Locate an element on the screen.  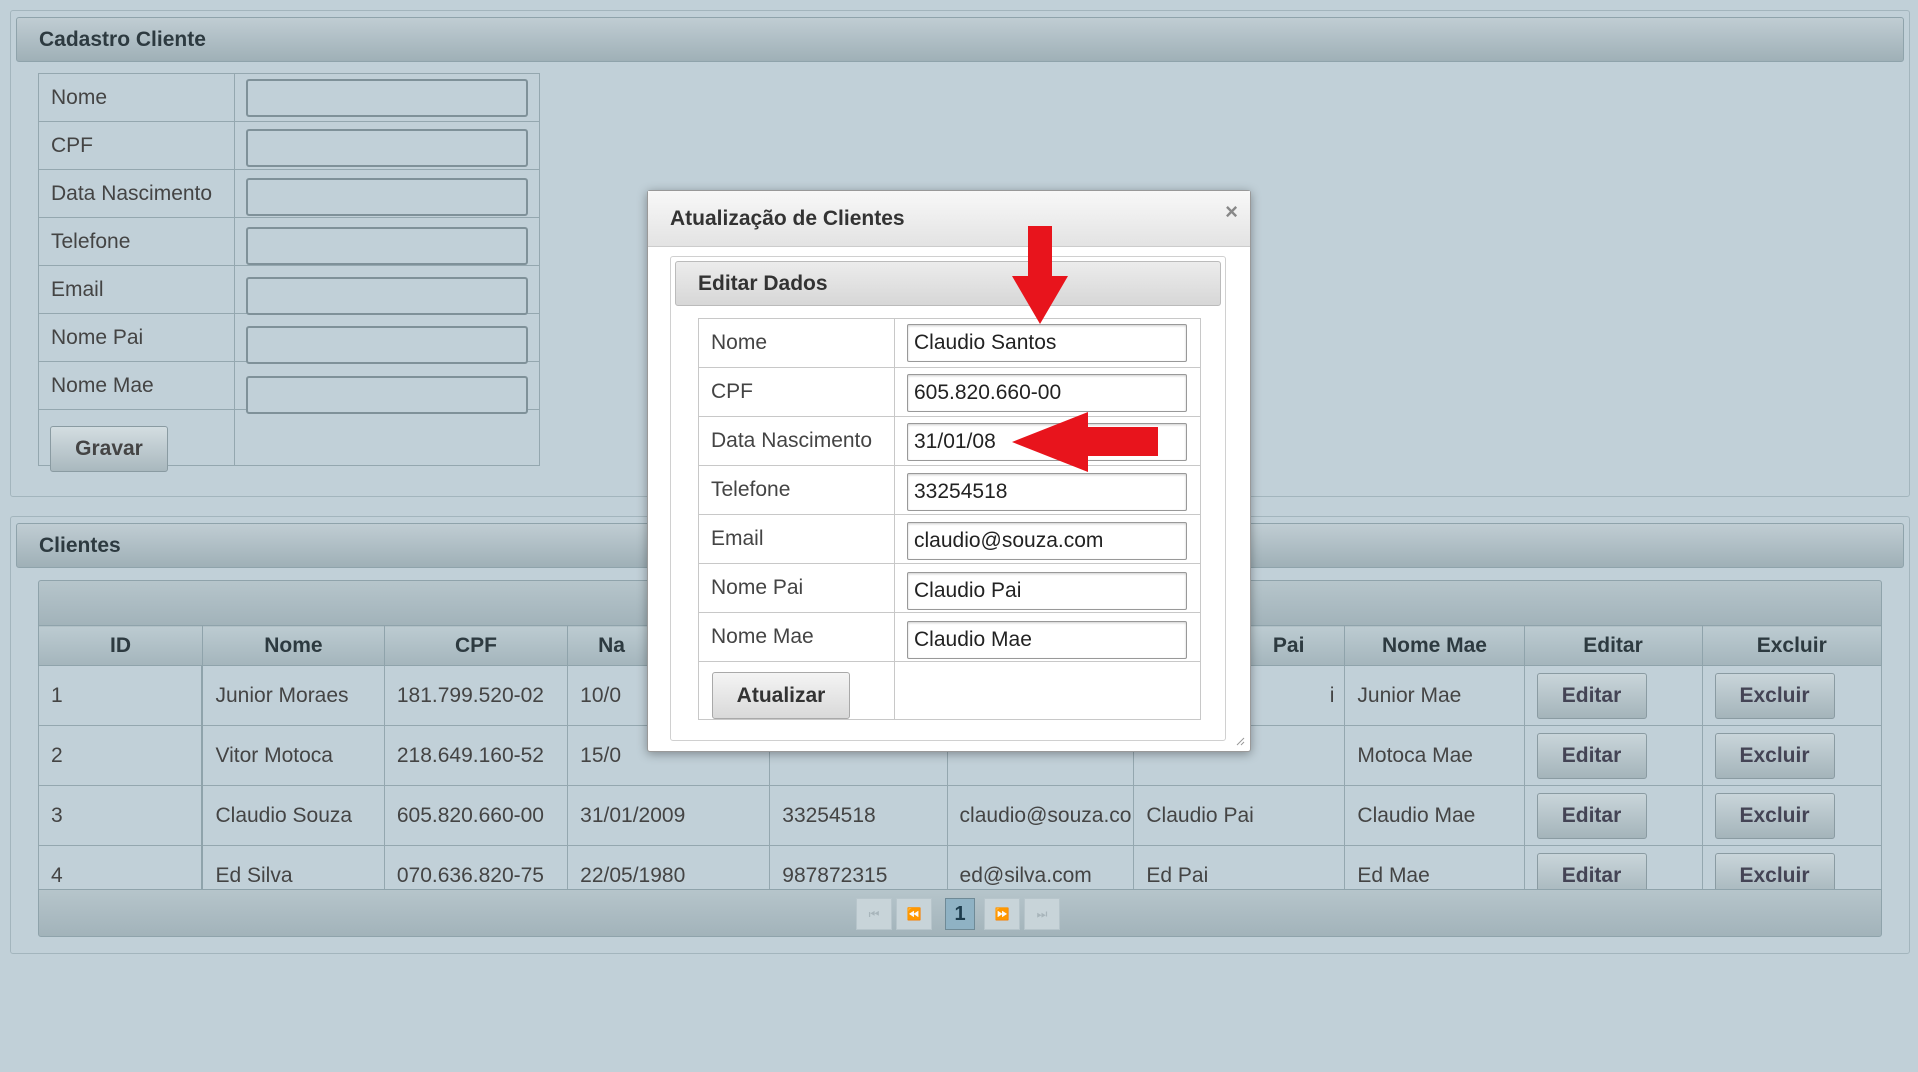
dlg-label-email: Email is located at coordinates (737, 538).